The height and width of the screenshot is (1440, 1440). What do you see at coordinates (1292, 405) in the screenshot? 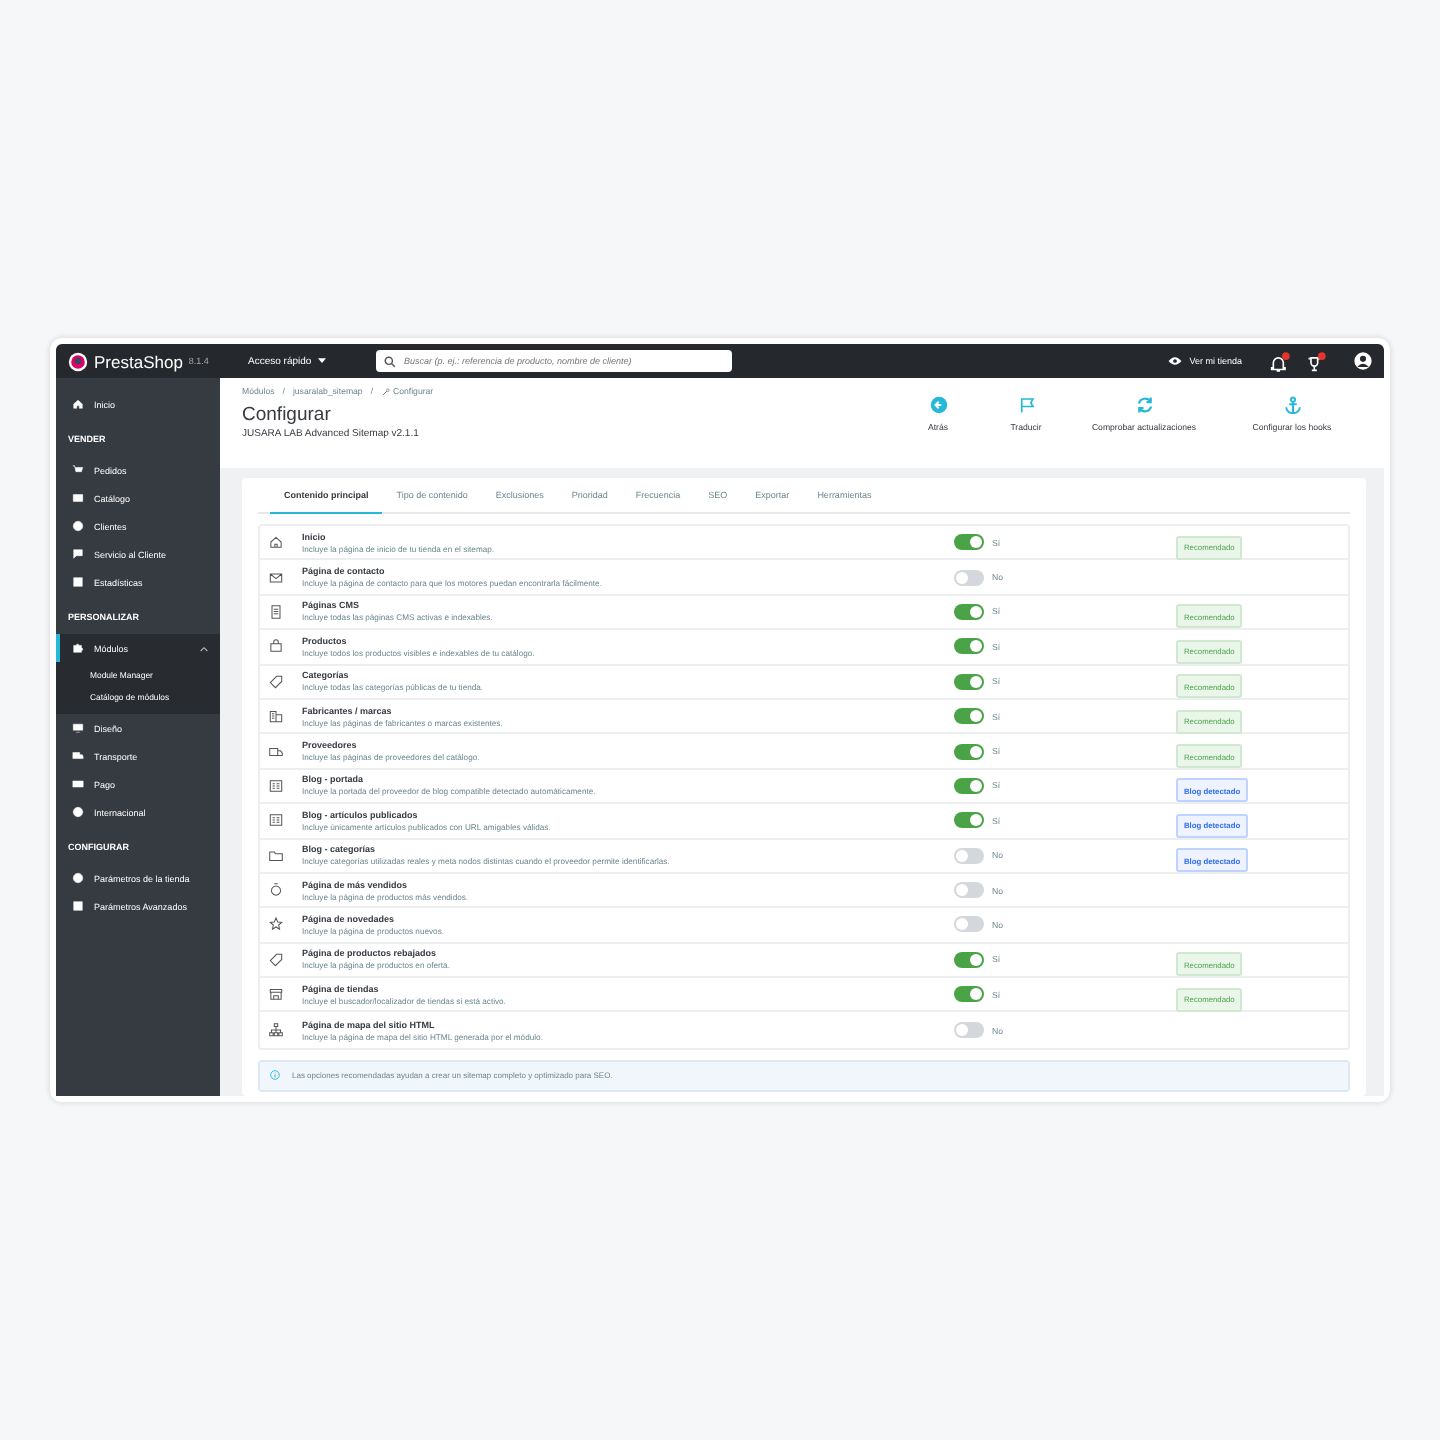
I see `anchor-icon` at bounding box center [1292, 405].